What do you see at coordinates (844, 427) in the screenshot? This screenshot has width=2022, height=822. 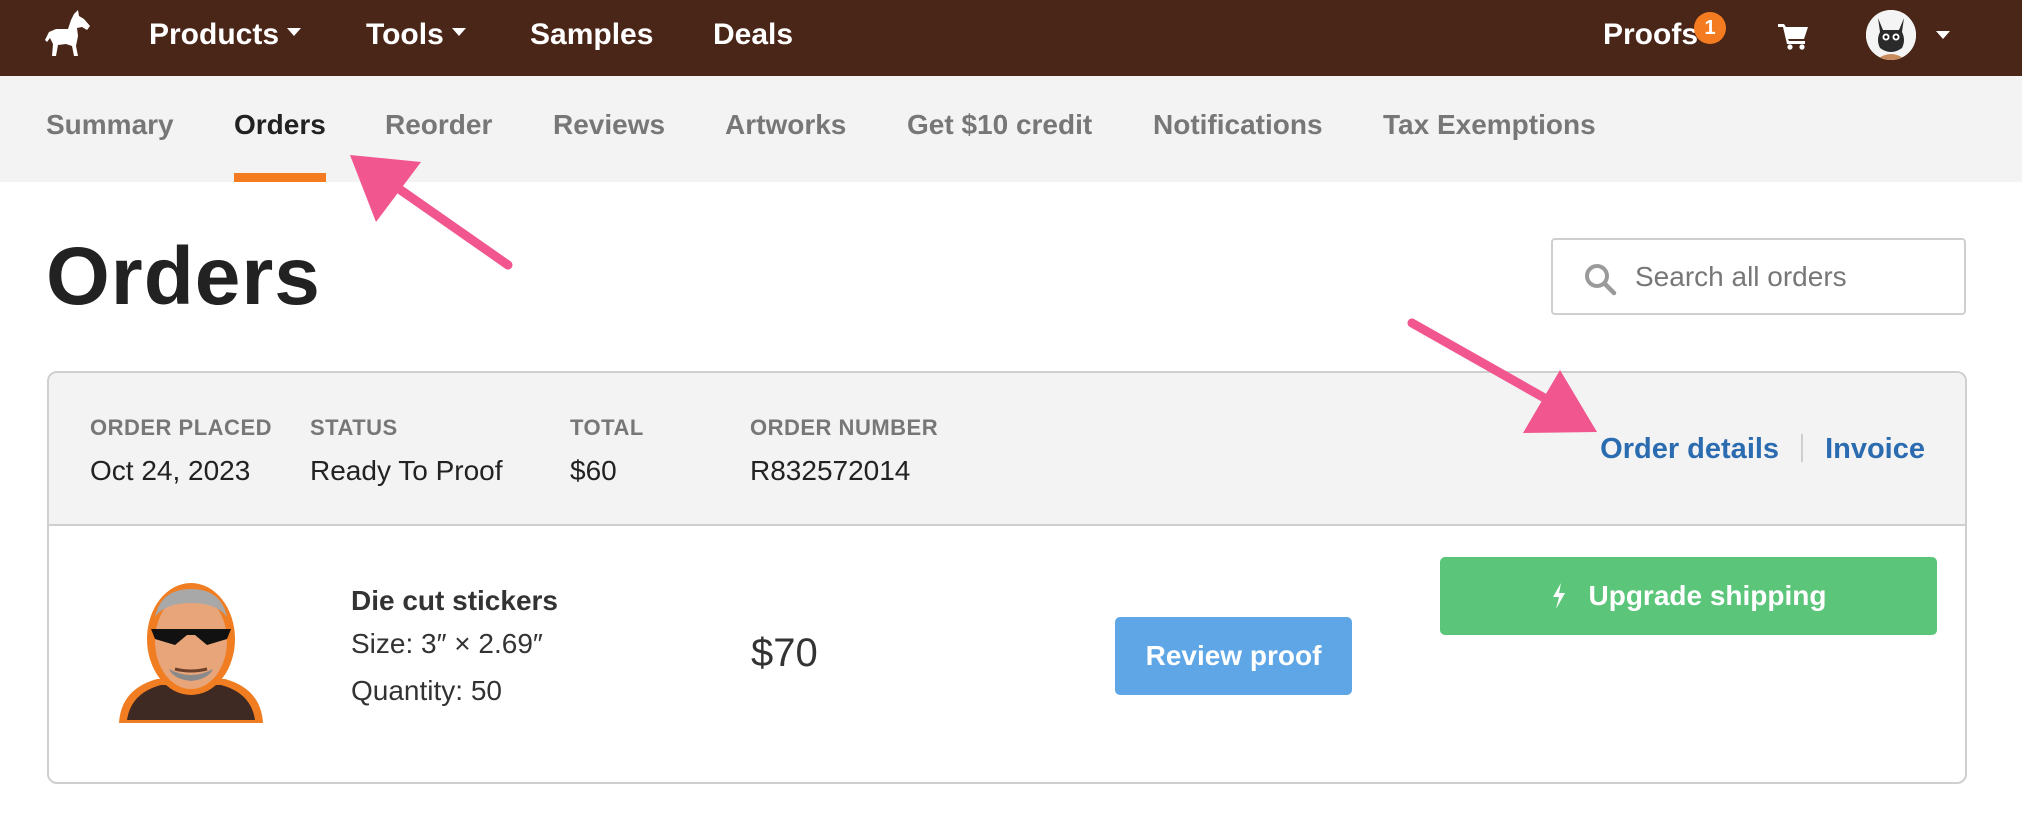 I see `order-number-label: ORDER NUMBER` at bounding box center [844, 427].